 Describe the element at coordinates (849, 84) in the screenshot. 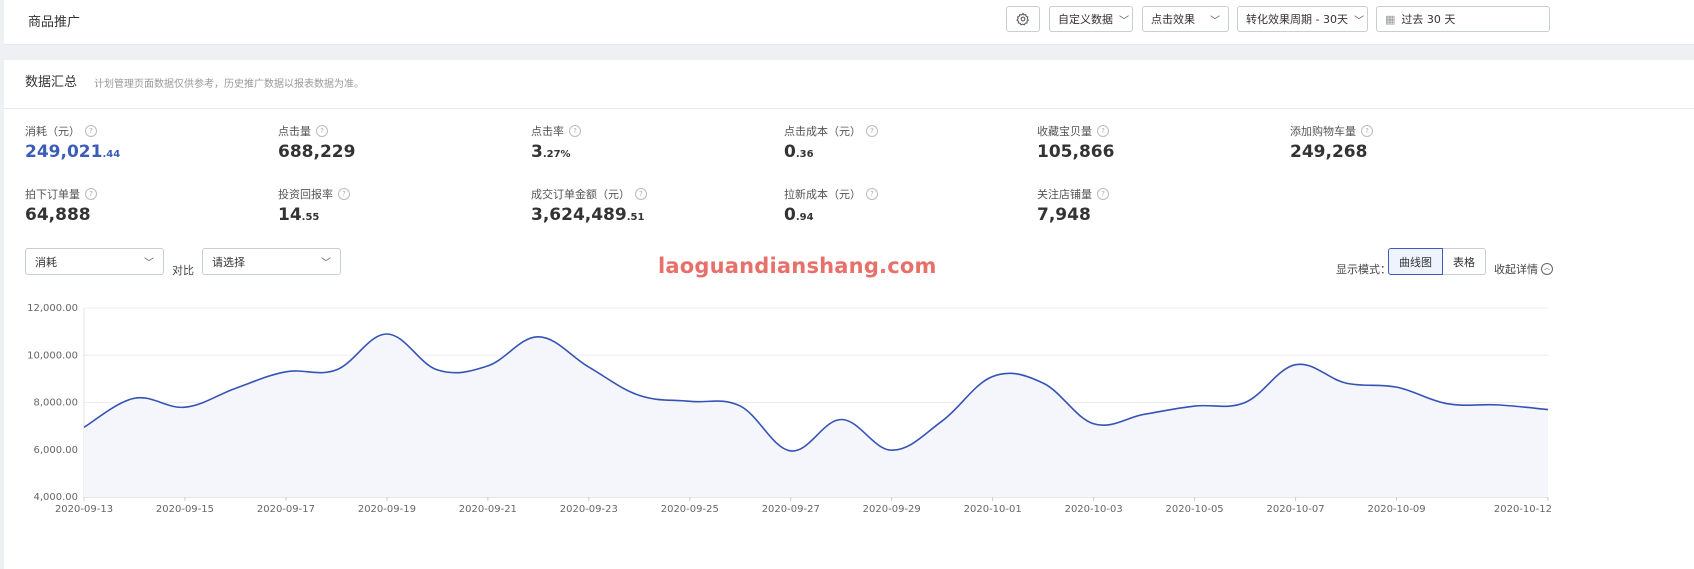

I see `summary-header: 数据汇总 计划管理页面数据仅供参考，历史推广数据以报表数据为准。` at that location.